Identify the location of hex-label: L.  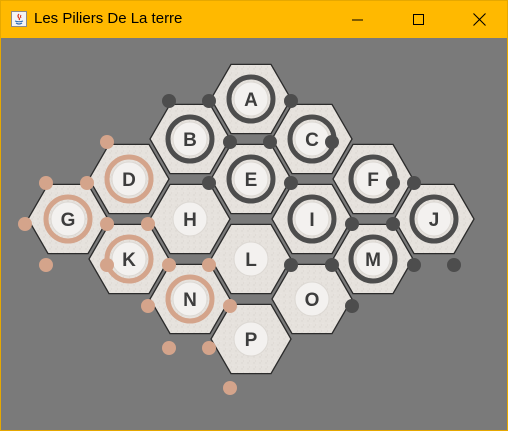
(251, 260).